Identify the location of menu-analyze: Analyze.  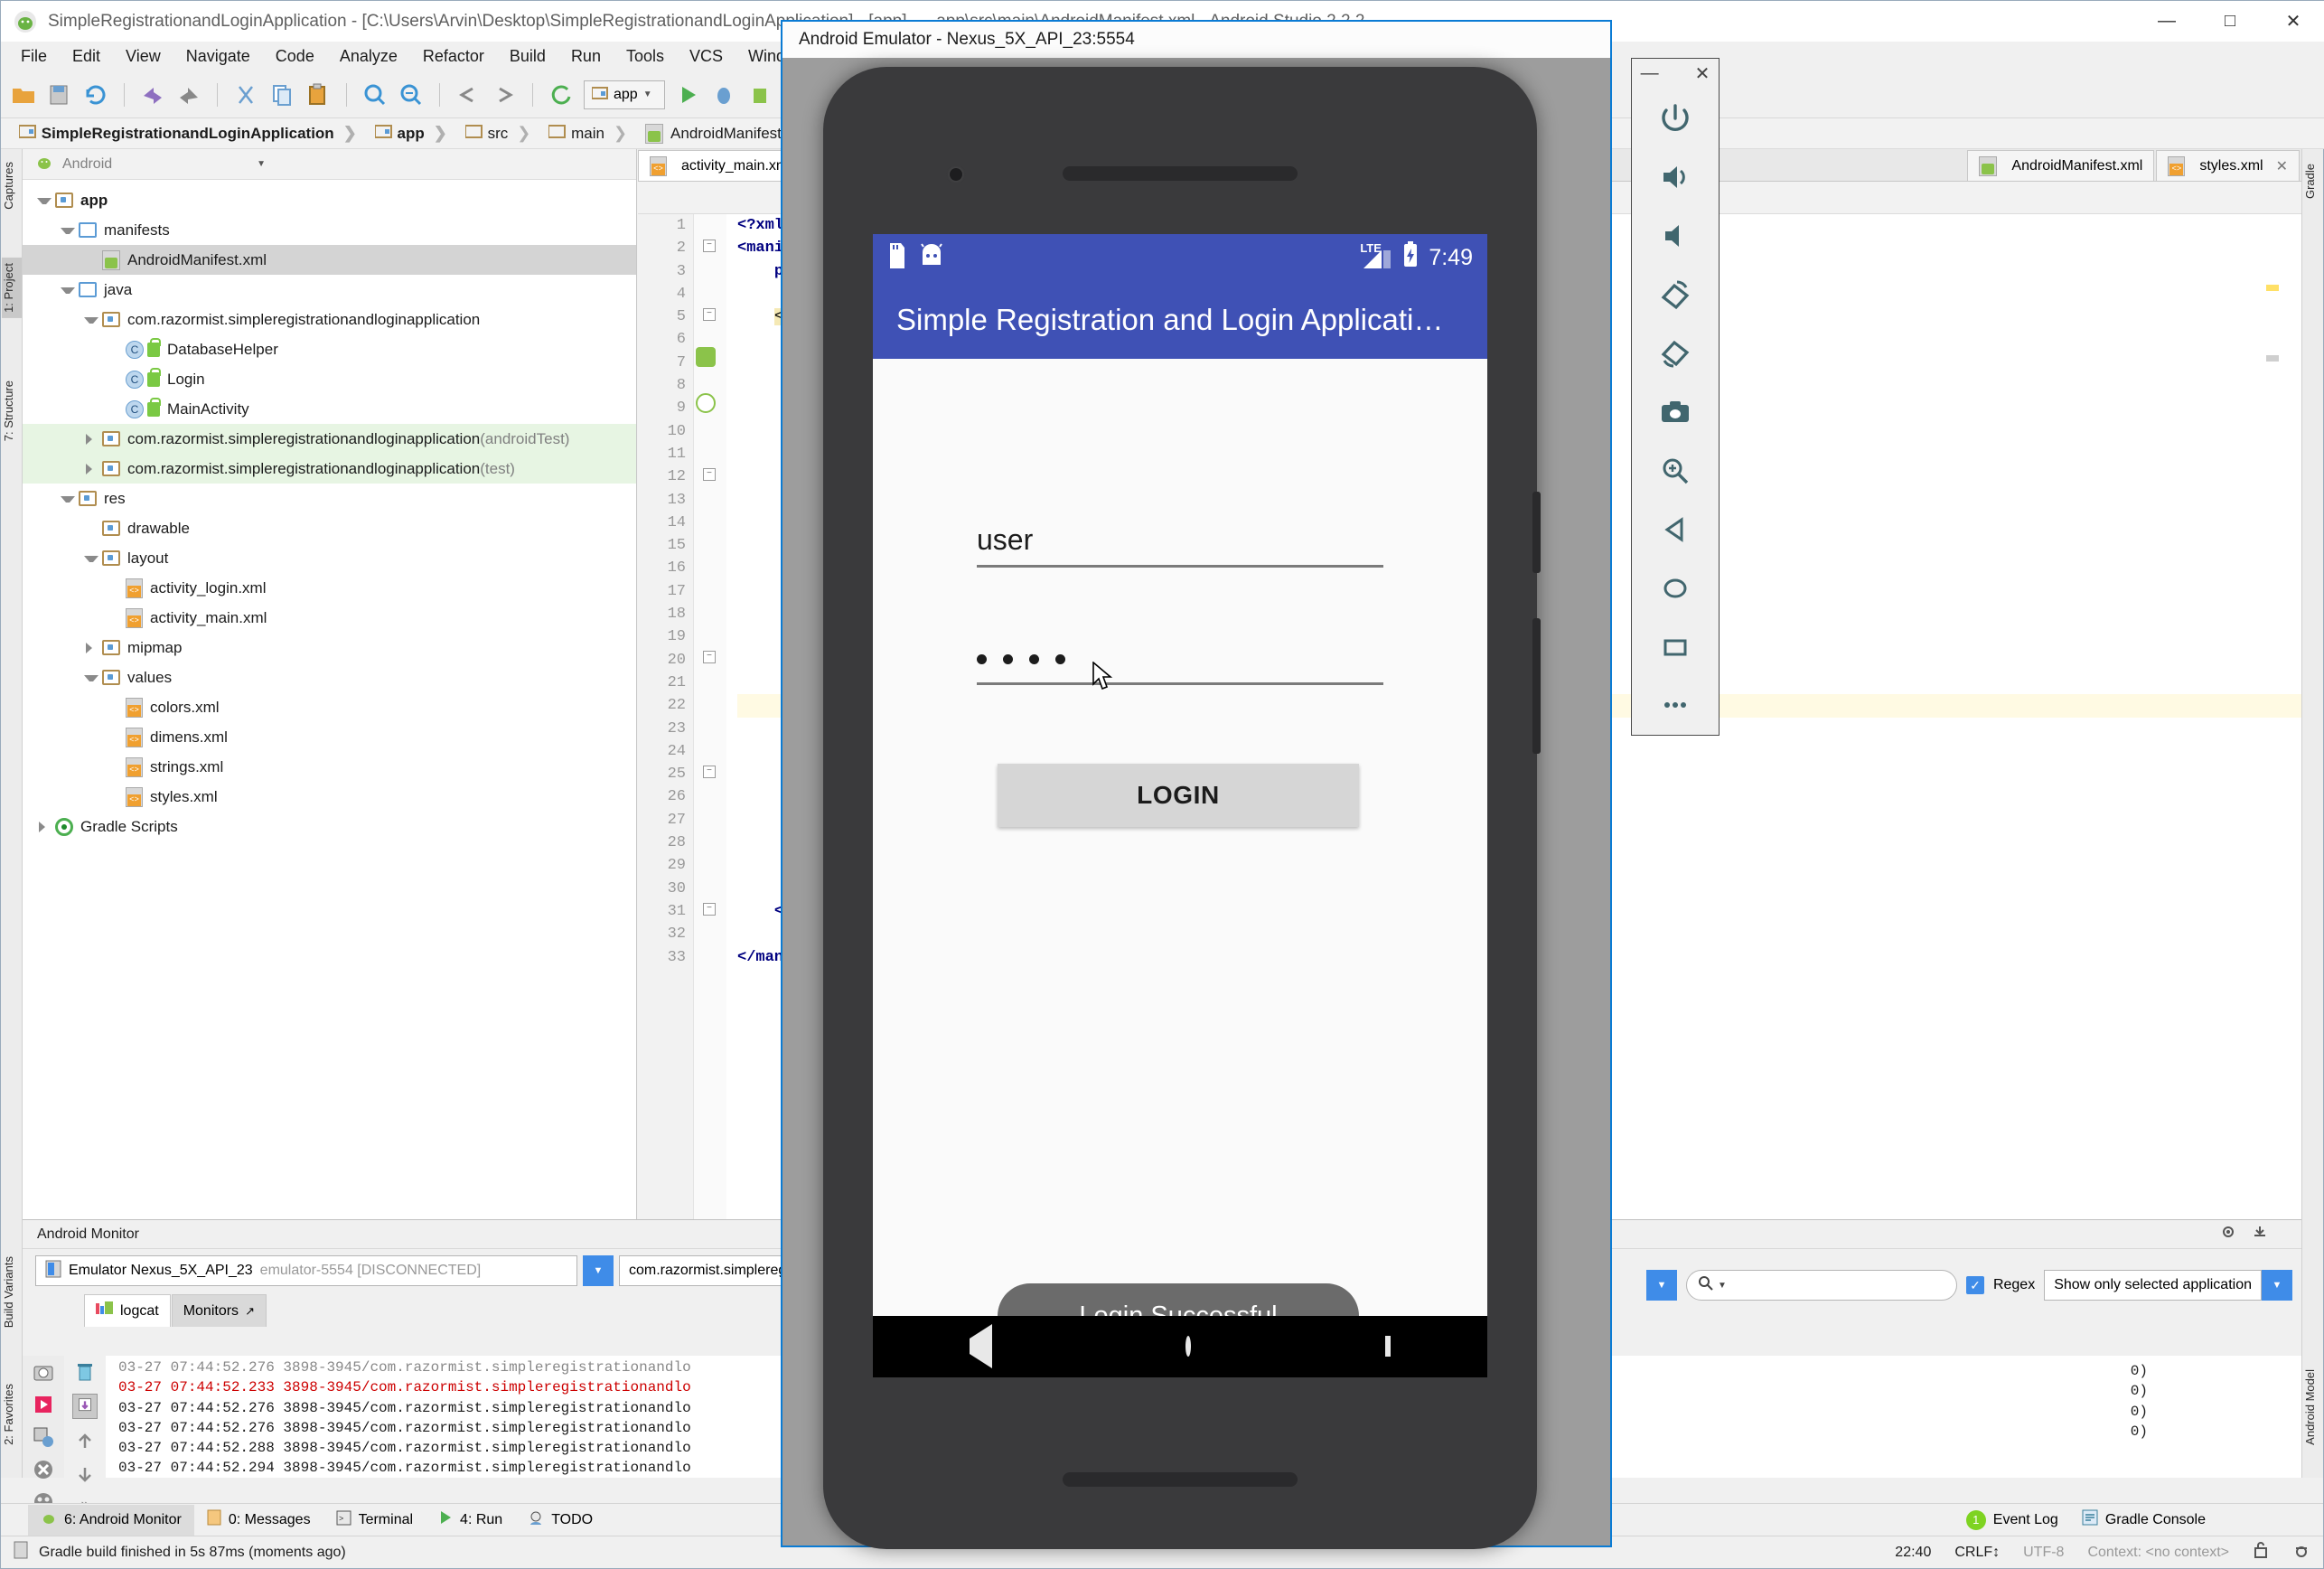
(368, 56).